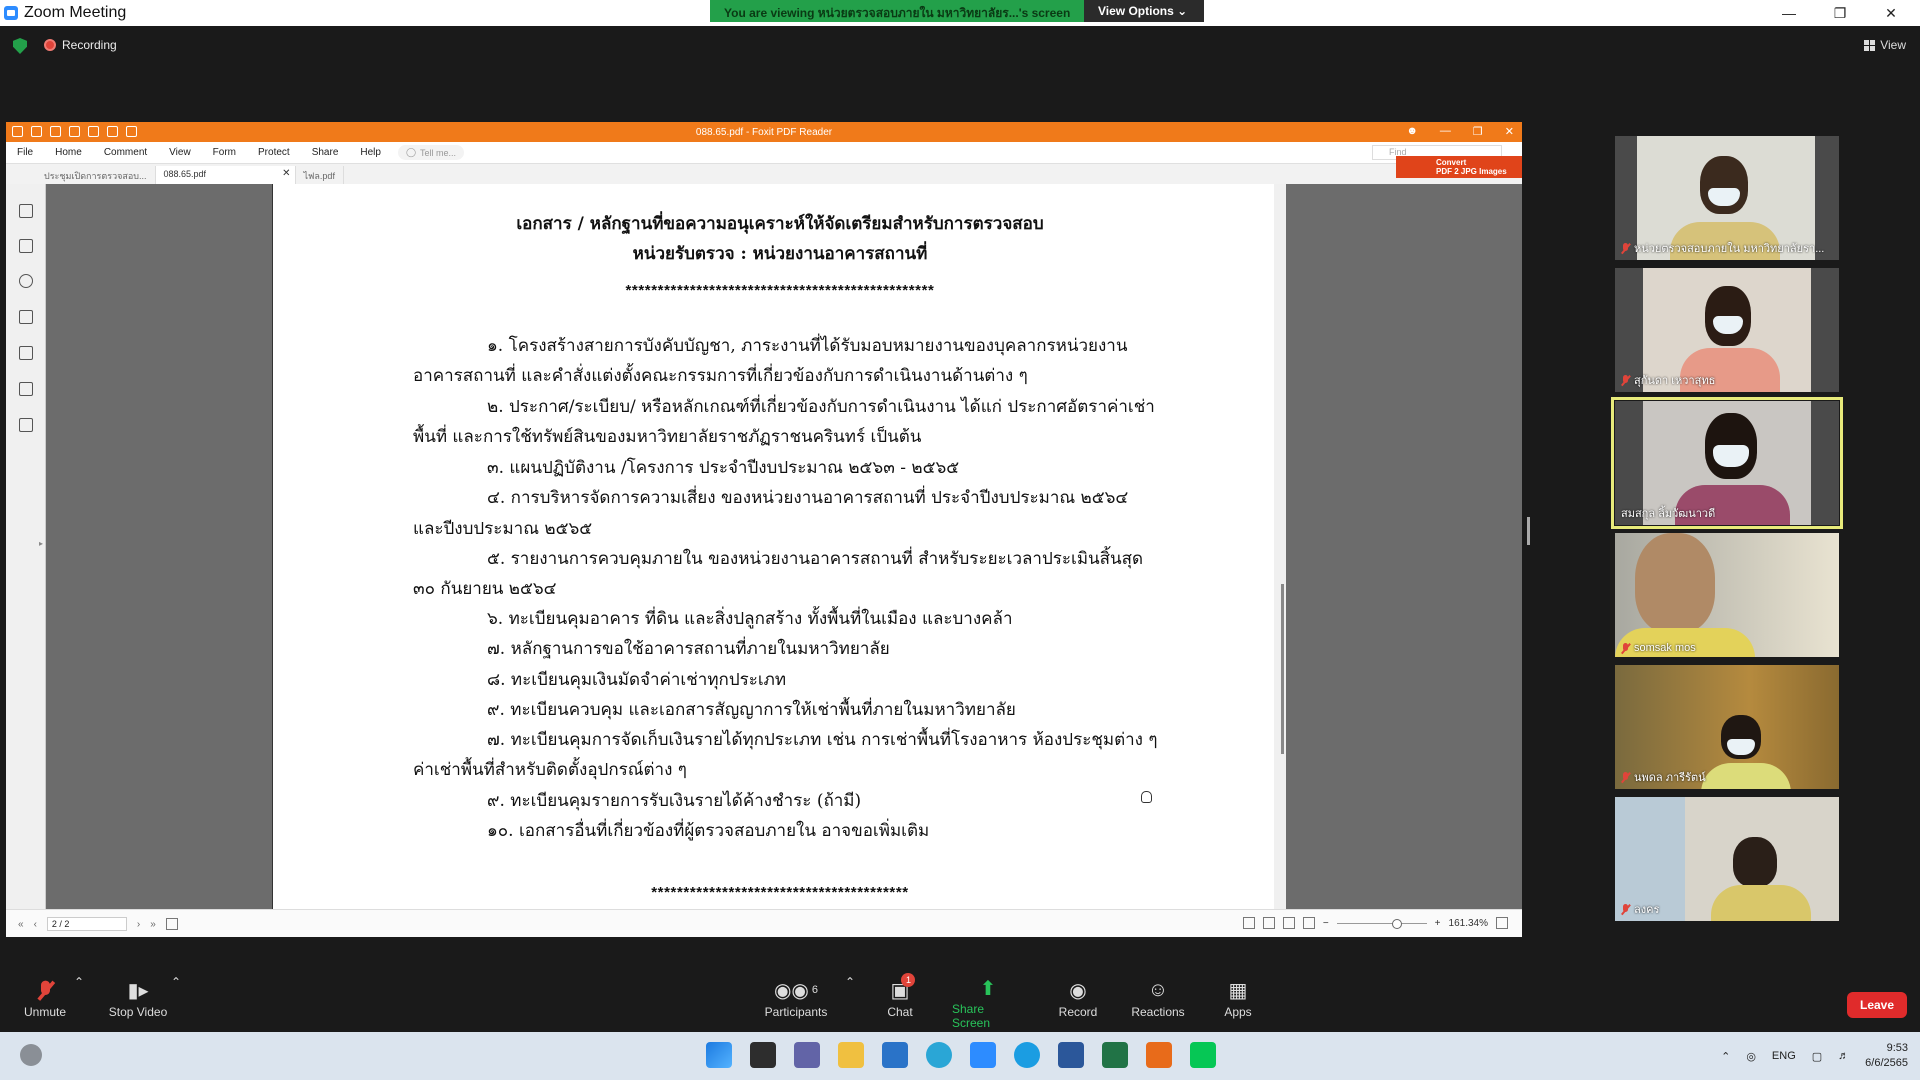  What do you see at coordinates (1248, 923) in the screenshot?
I see `single-page-view-icon` at bounding box center [1248, 923].